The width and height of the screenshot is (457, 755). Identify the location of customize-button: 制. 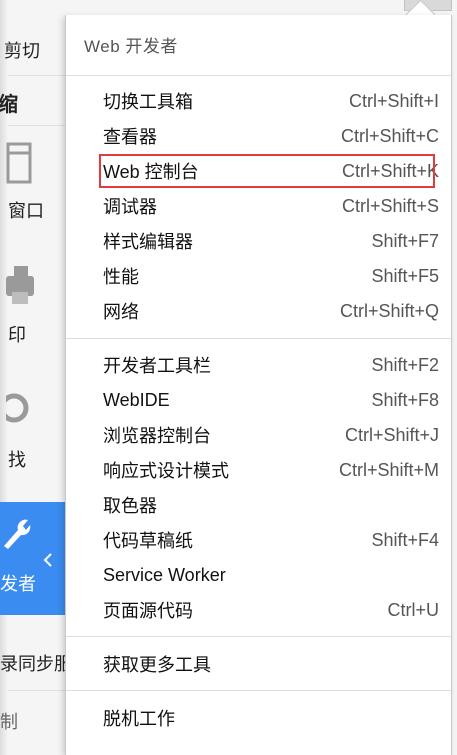
(9, 721).